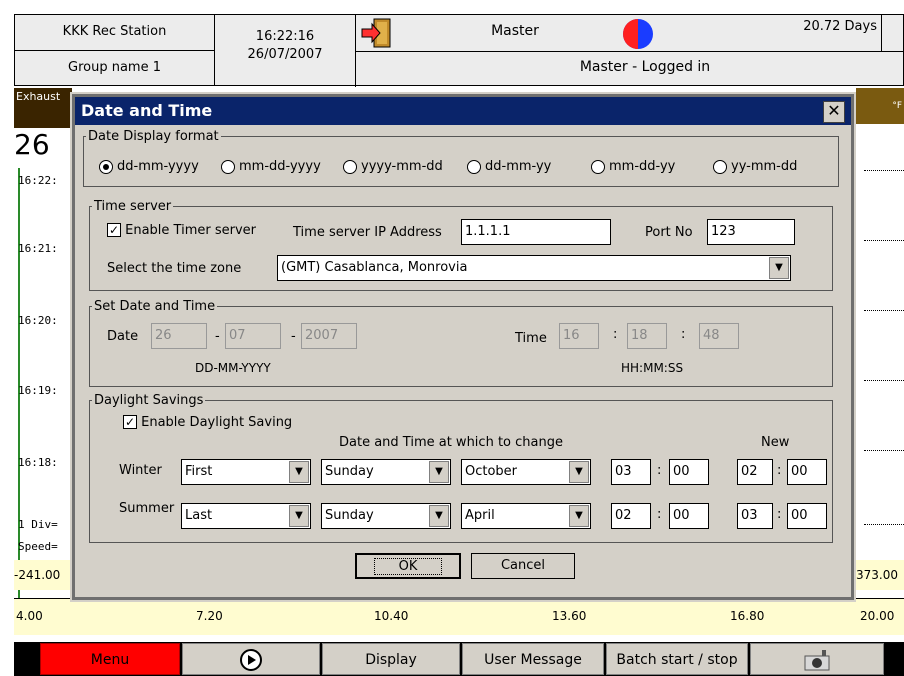  I want to click on radio-mm-dd-yy: mm-dd-yy, so click(633, 166).